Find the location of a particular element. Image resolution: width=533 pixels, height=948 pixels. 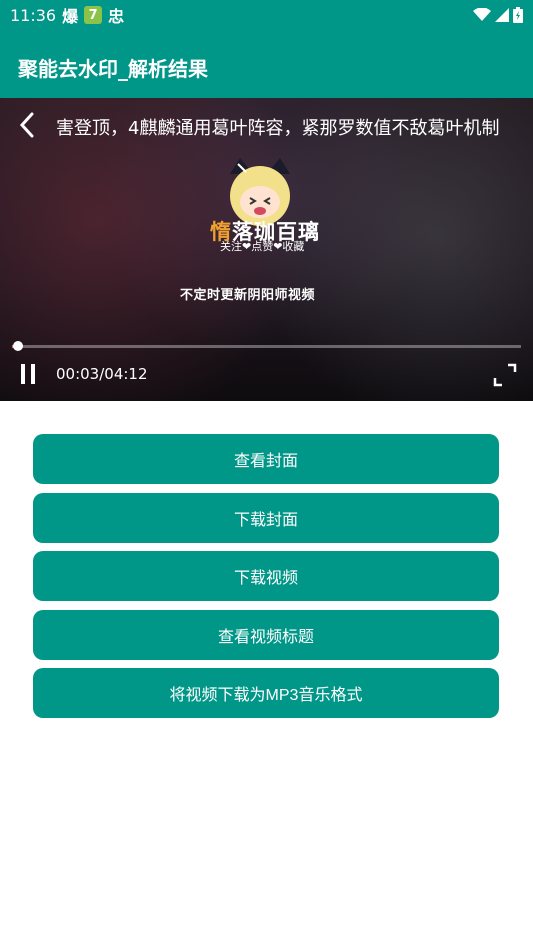

page-title: 聚能去水印_解析结果 is located at coordinates (113, 69).